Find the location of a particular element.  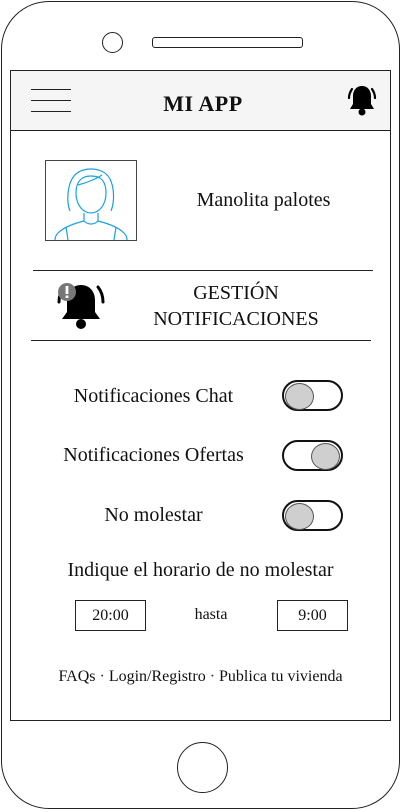

user-name: Manolita palotes is located at coordinates (263, 200).